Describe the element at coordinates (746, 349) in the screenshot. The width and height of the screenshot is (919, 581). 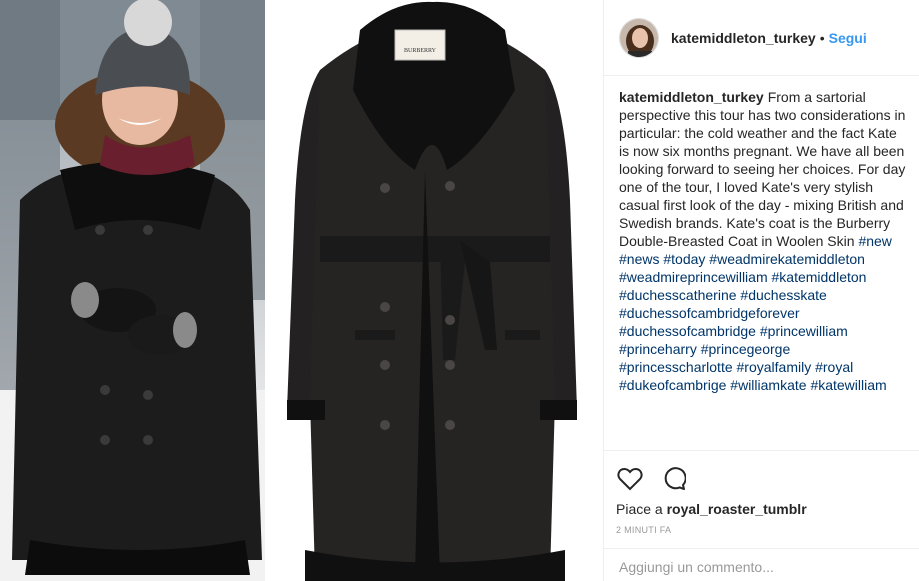
I see `hashtag-link: #princegeorge` at that location.